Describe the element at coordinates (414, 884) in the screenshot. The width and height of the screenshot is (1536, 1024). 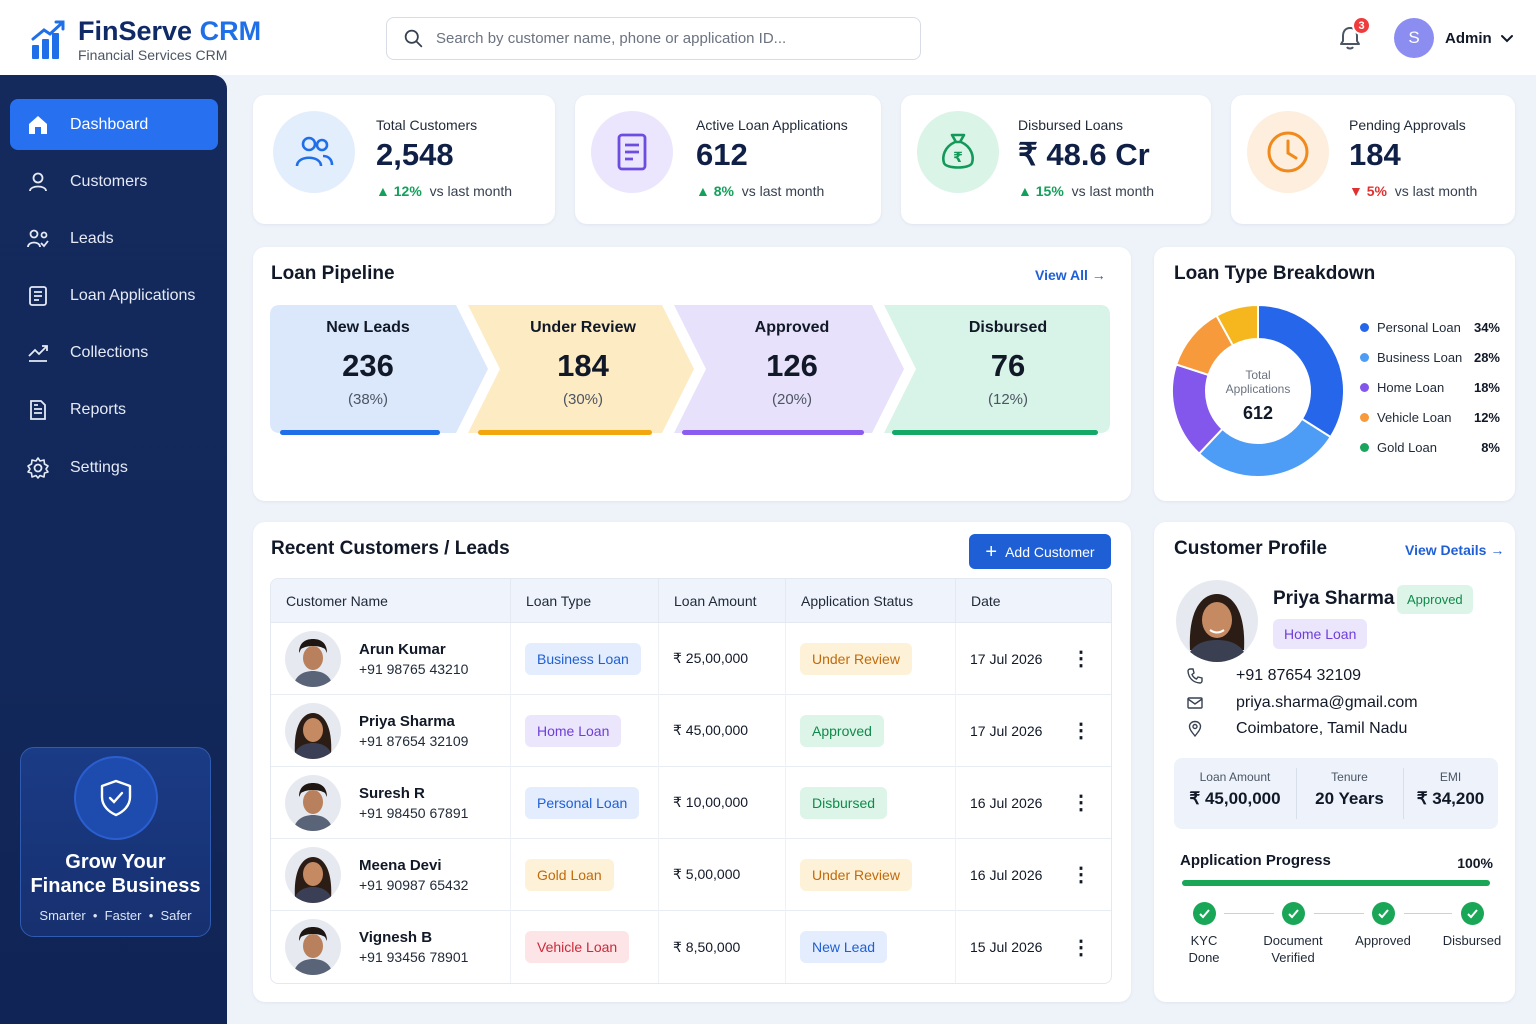
I see `customer-phone: +91 90987 65432` at that location.